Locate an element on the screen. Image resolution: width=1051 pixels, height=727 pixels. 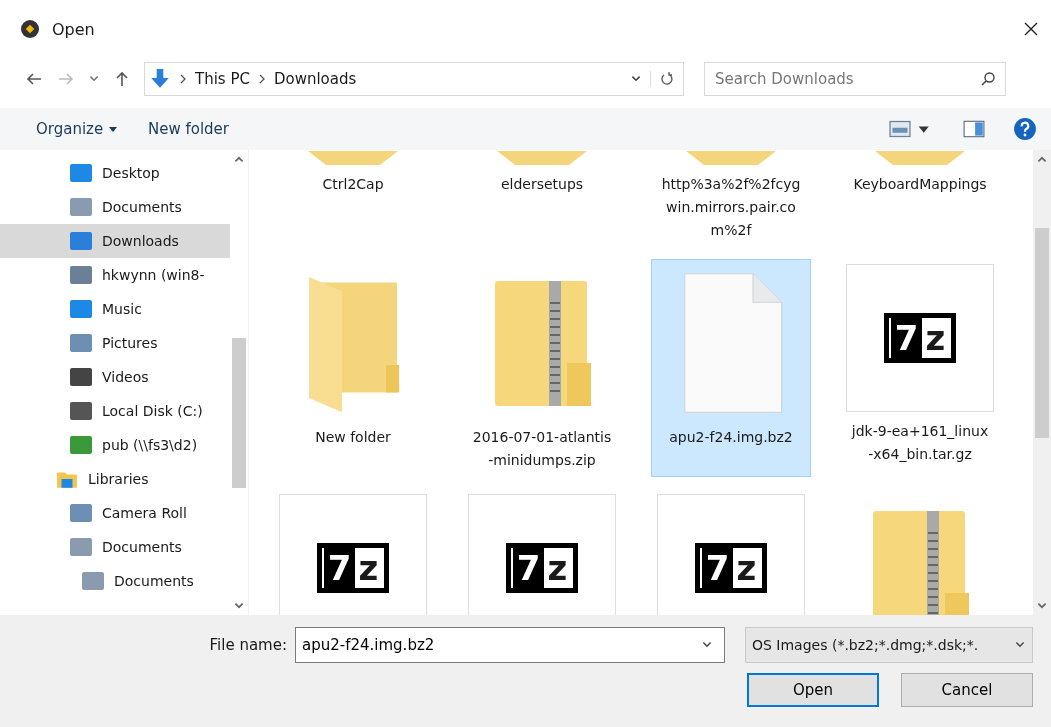
folder-item: eldersetups is located at coordinates (542, 198).